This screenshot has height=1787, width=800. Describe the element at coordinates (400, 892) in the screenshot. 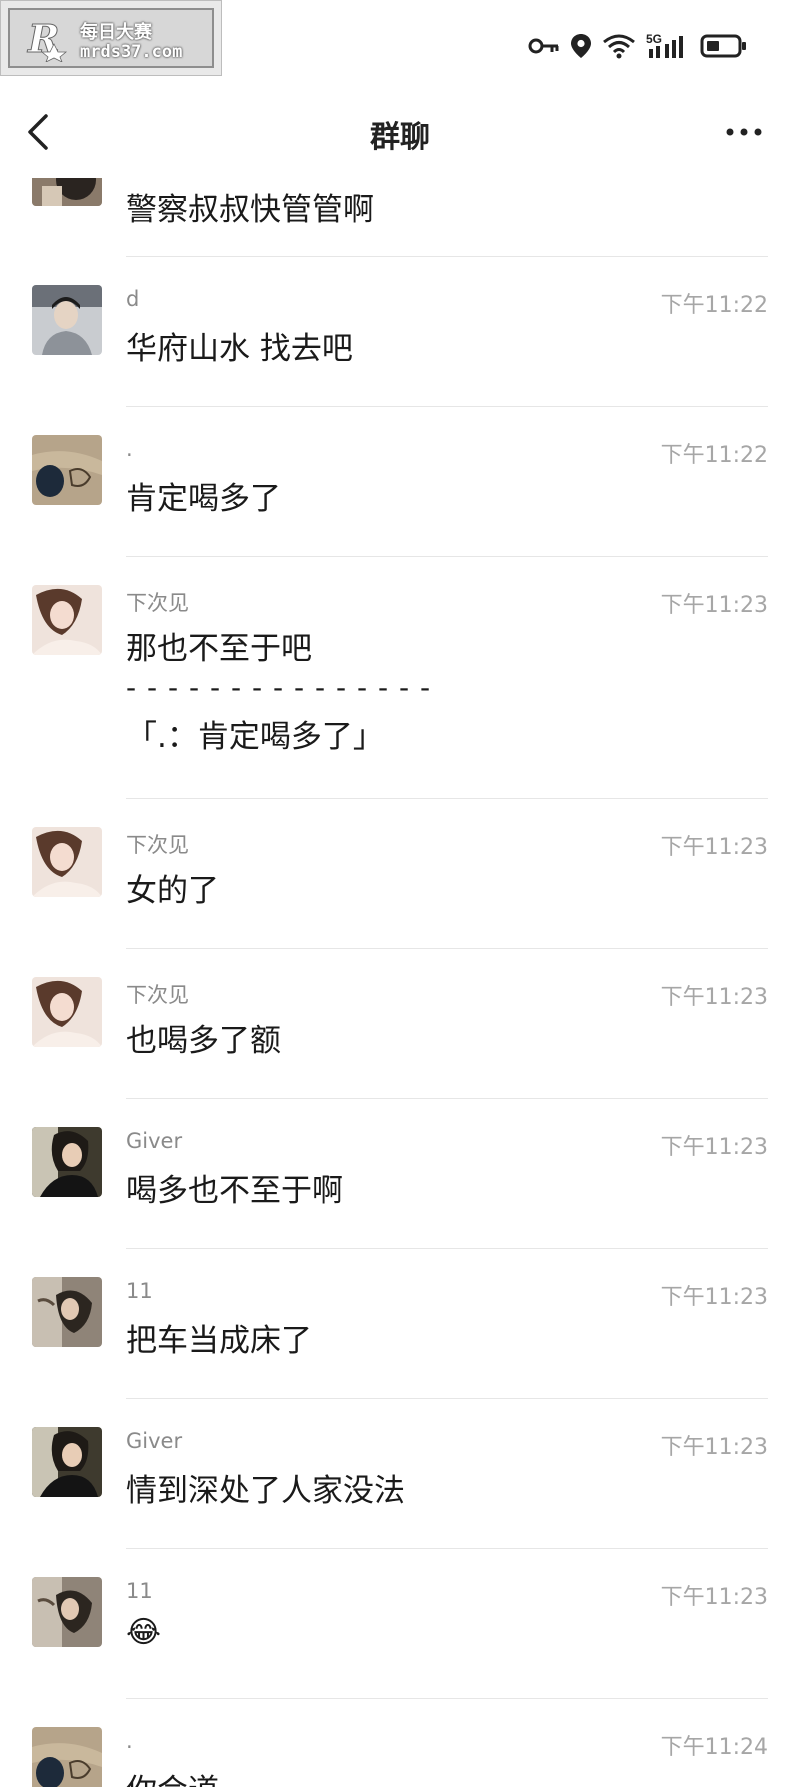

I see `list-item: 下次见 下午11:23 女的了` at that location.